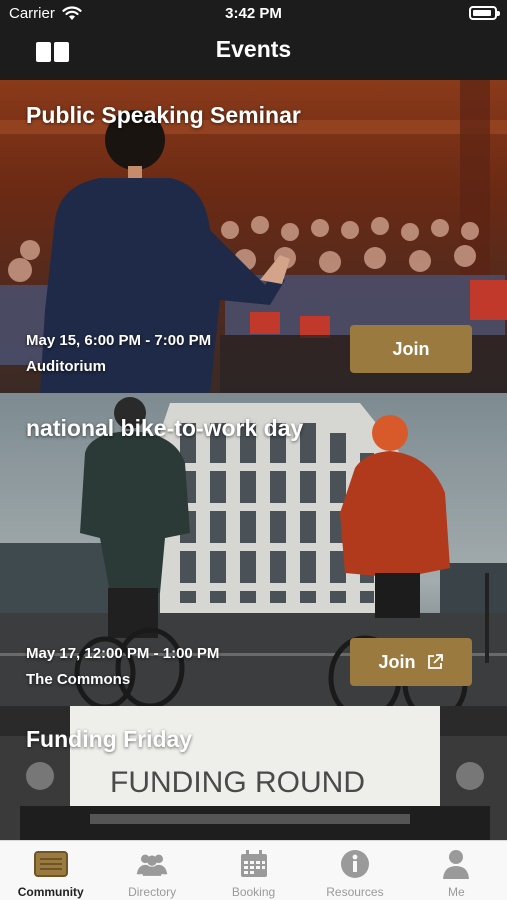 The height and width of the screenshot is (900, 507). What do you see at coordinates (435, 661) in the screenshot?
I see `external-link-icon` at bounding box center [435, 661].